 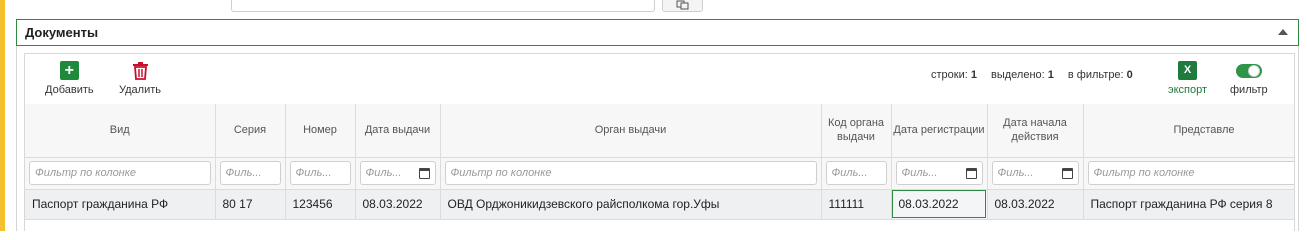 What do you see at coordinates (1188, 131) in the screenshot?
I see `column-header: Представле` at bounding box center [1188, 131].